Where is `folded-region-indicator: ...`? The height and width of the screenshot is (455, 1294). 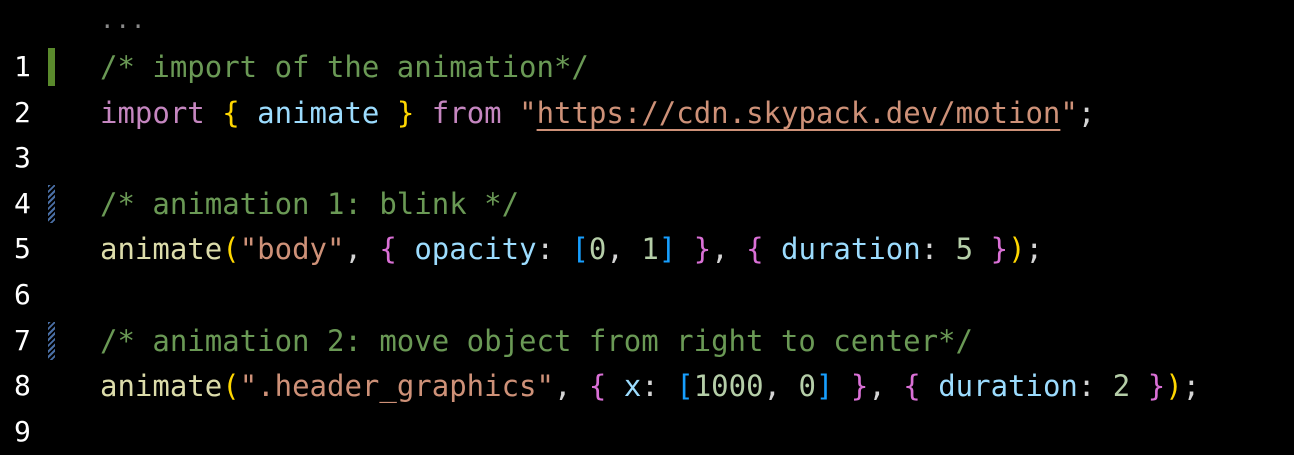 folded-region-indicator: ... is located at coordinates (123, 20).